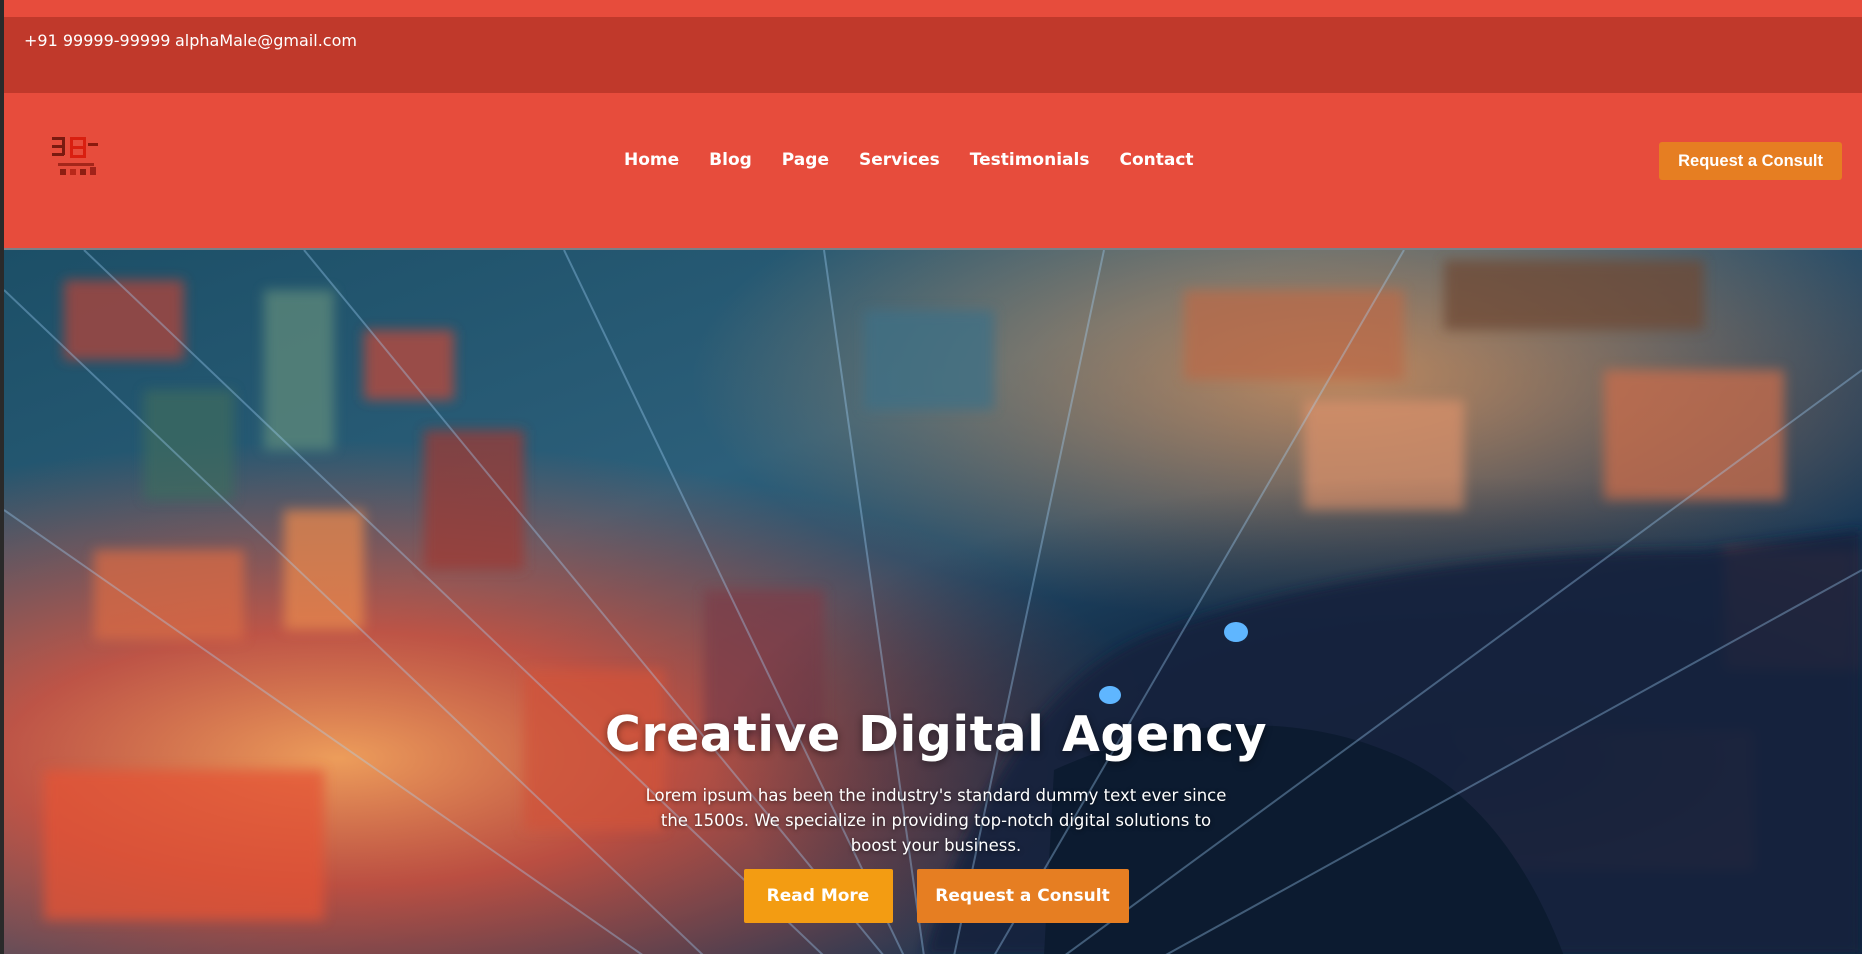 The height and width of the screenshot is (954, 1862). Describe the element at coordinates (651, 160) in the screenshot. I see `nav-link-home: Home` at that location.